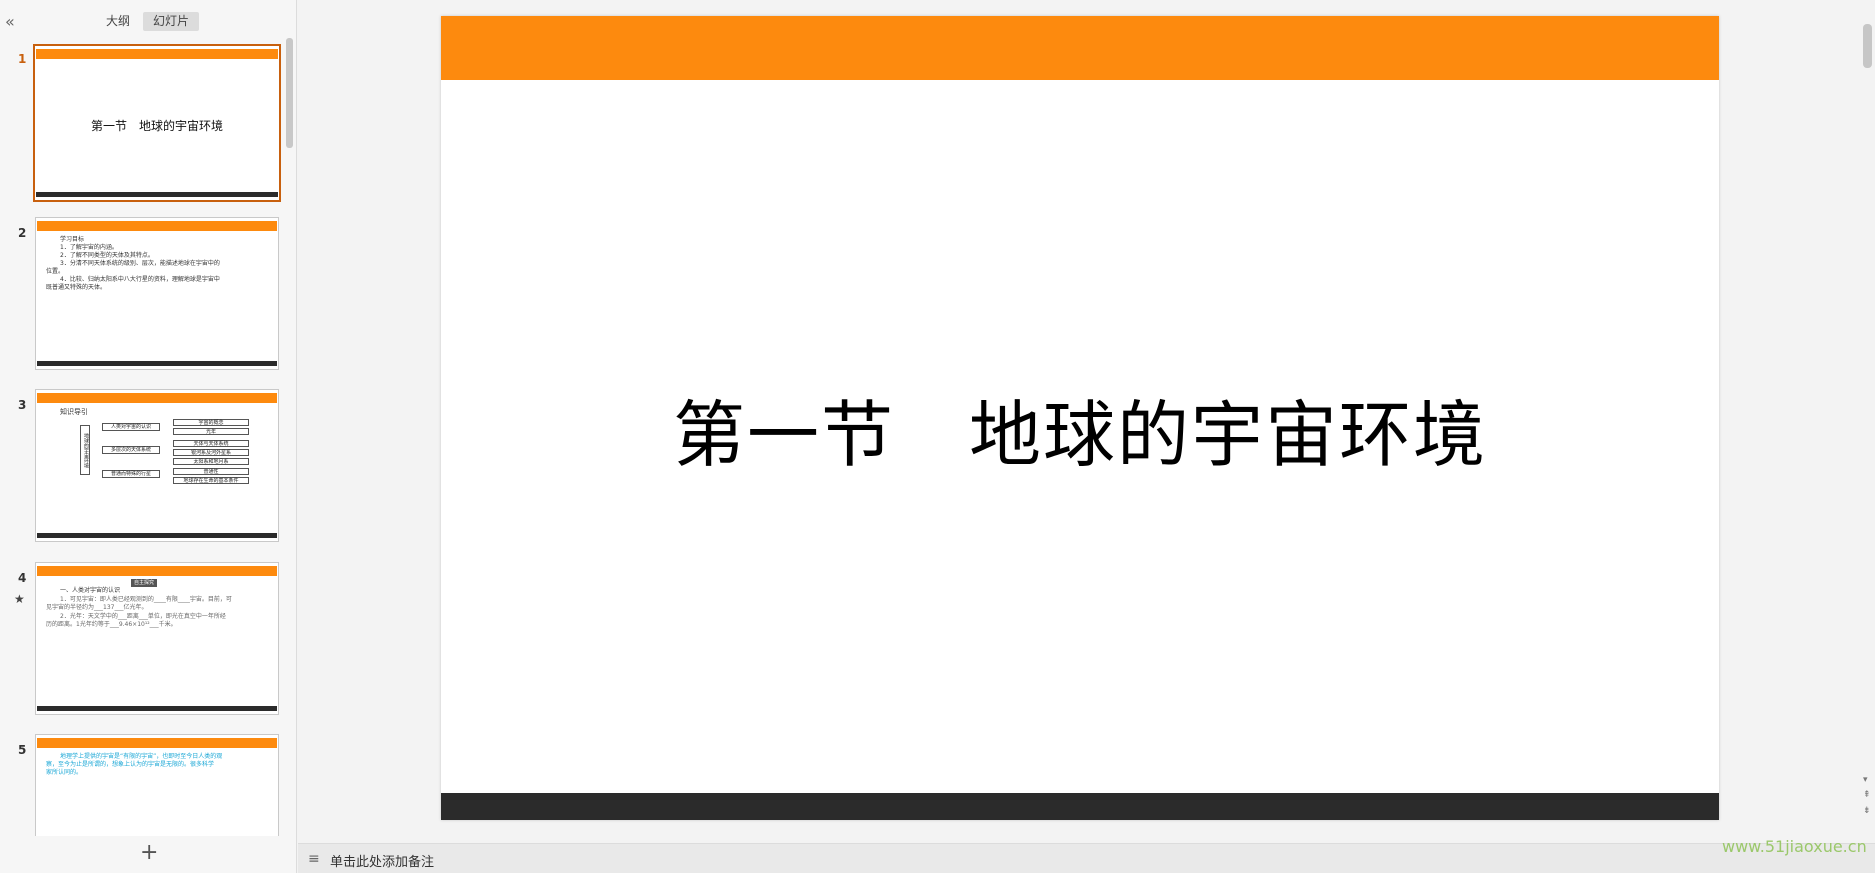  Describe the element at coordinates (143, 616) in the screenshot. I see `thumbnail-text-line: 2．光年：天文学中的___距离___单位，即光在真空中一年所经` at that location.